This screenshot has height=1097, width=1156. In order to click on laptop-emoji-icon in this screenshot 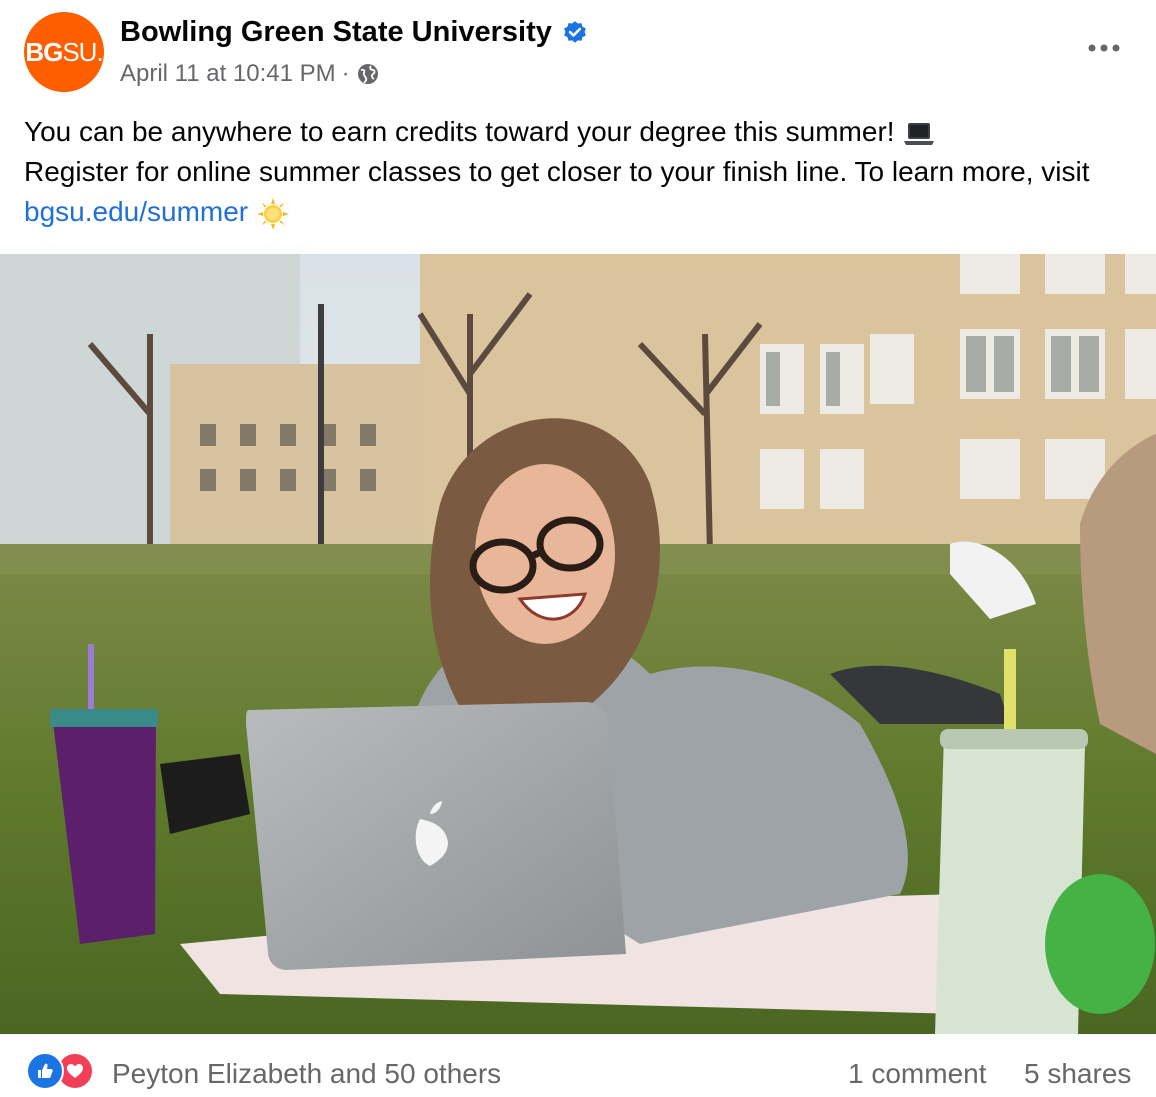, I will do `click(919, 133)`.